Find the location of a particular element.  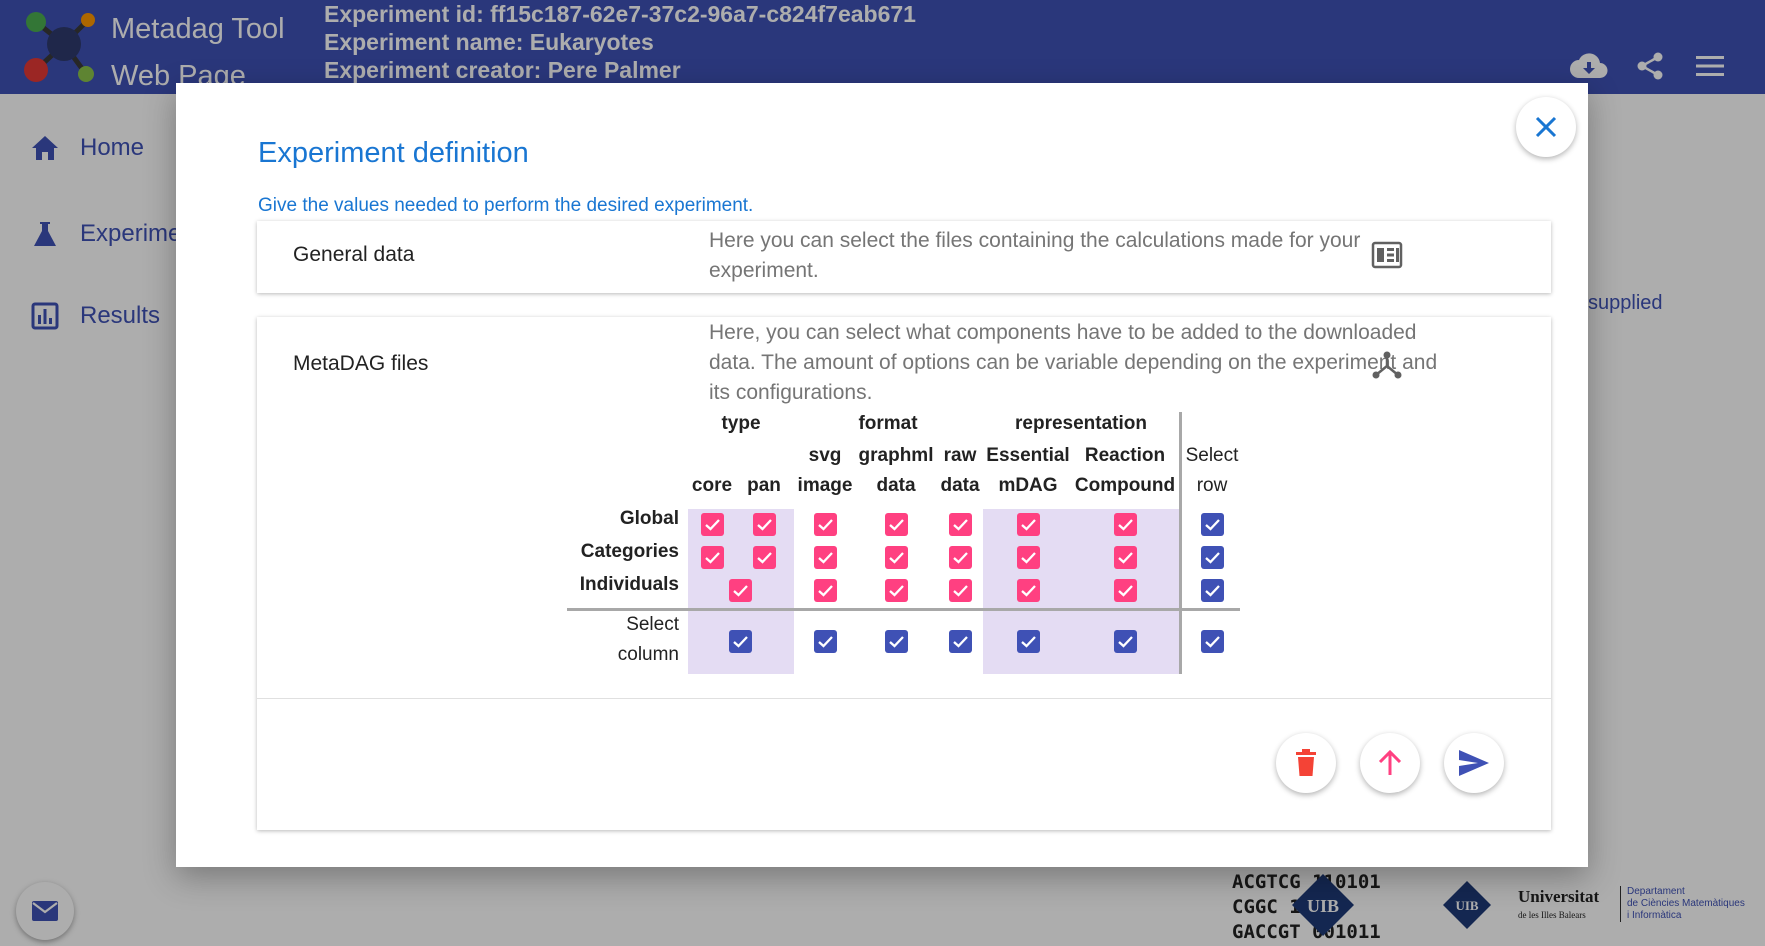

checkbox-individuals-type is located at coordinates (740, 590).